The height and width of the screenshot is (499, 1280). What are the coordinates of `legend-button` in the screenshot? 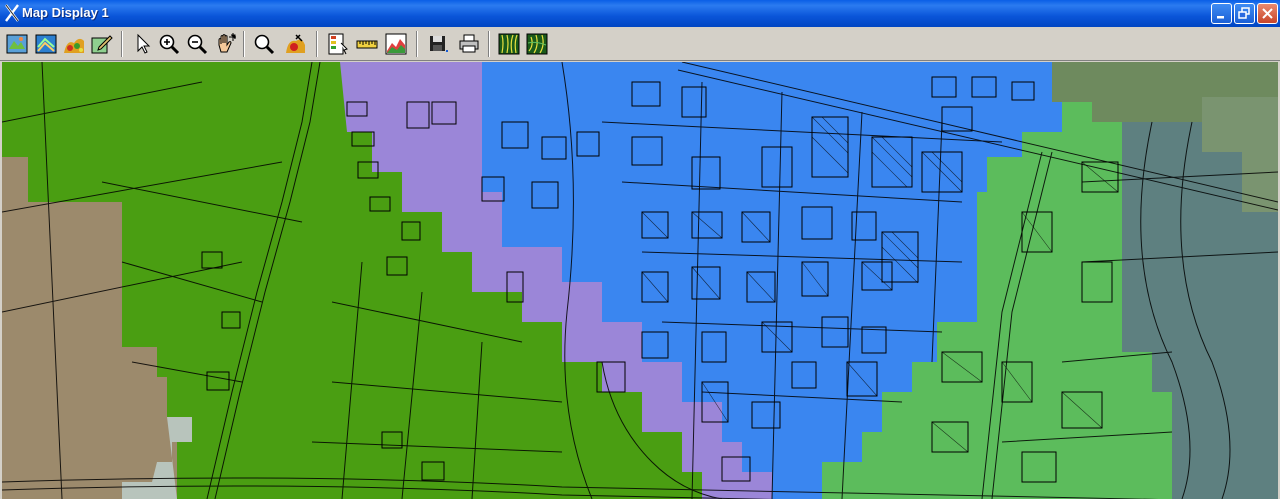 It's located at (338, 44).